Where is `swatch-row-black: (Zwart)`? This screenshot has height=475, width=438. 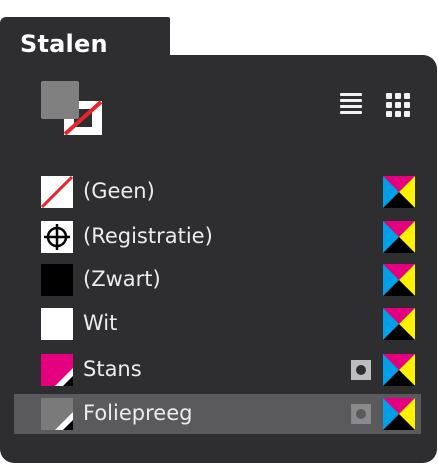 swatch-row-black: (Zwart) is located at coordinates (217, 280).